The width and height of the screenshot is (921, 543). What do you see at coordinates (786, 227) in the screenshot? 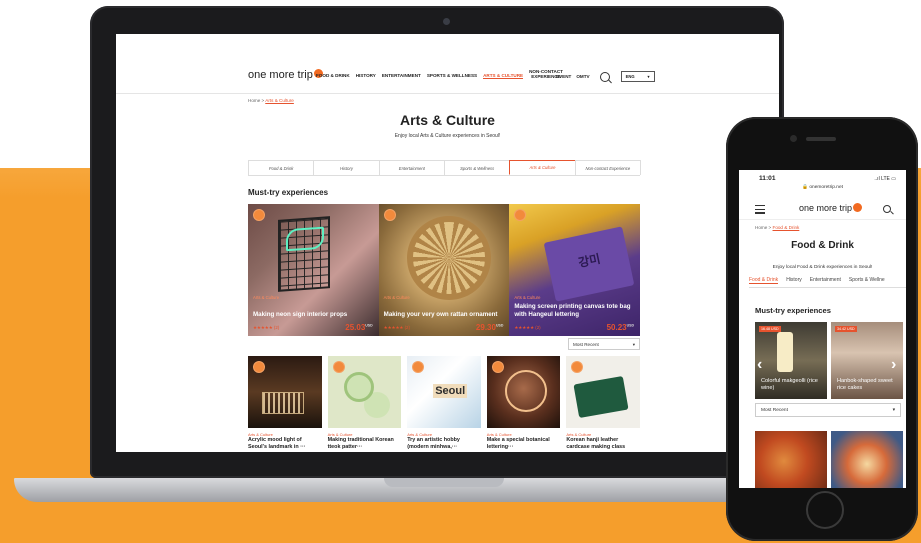
I see `breadcrumb-current: Food & Drink` at bounding box center [786, 227].